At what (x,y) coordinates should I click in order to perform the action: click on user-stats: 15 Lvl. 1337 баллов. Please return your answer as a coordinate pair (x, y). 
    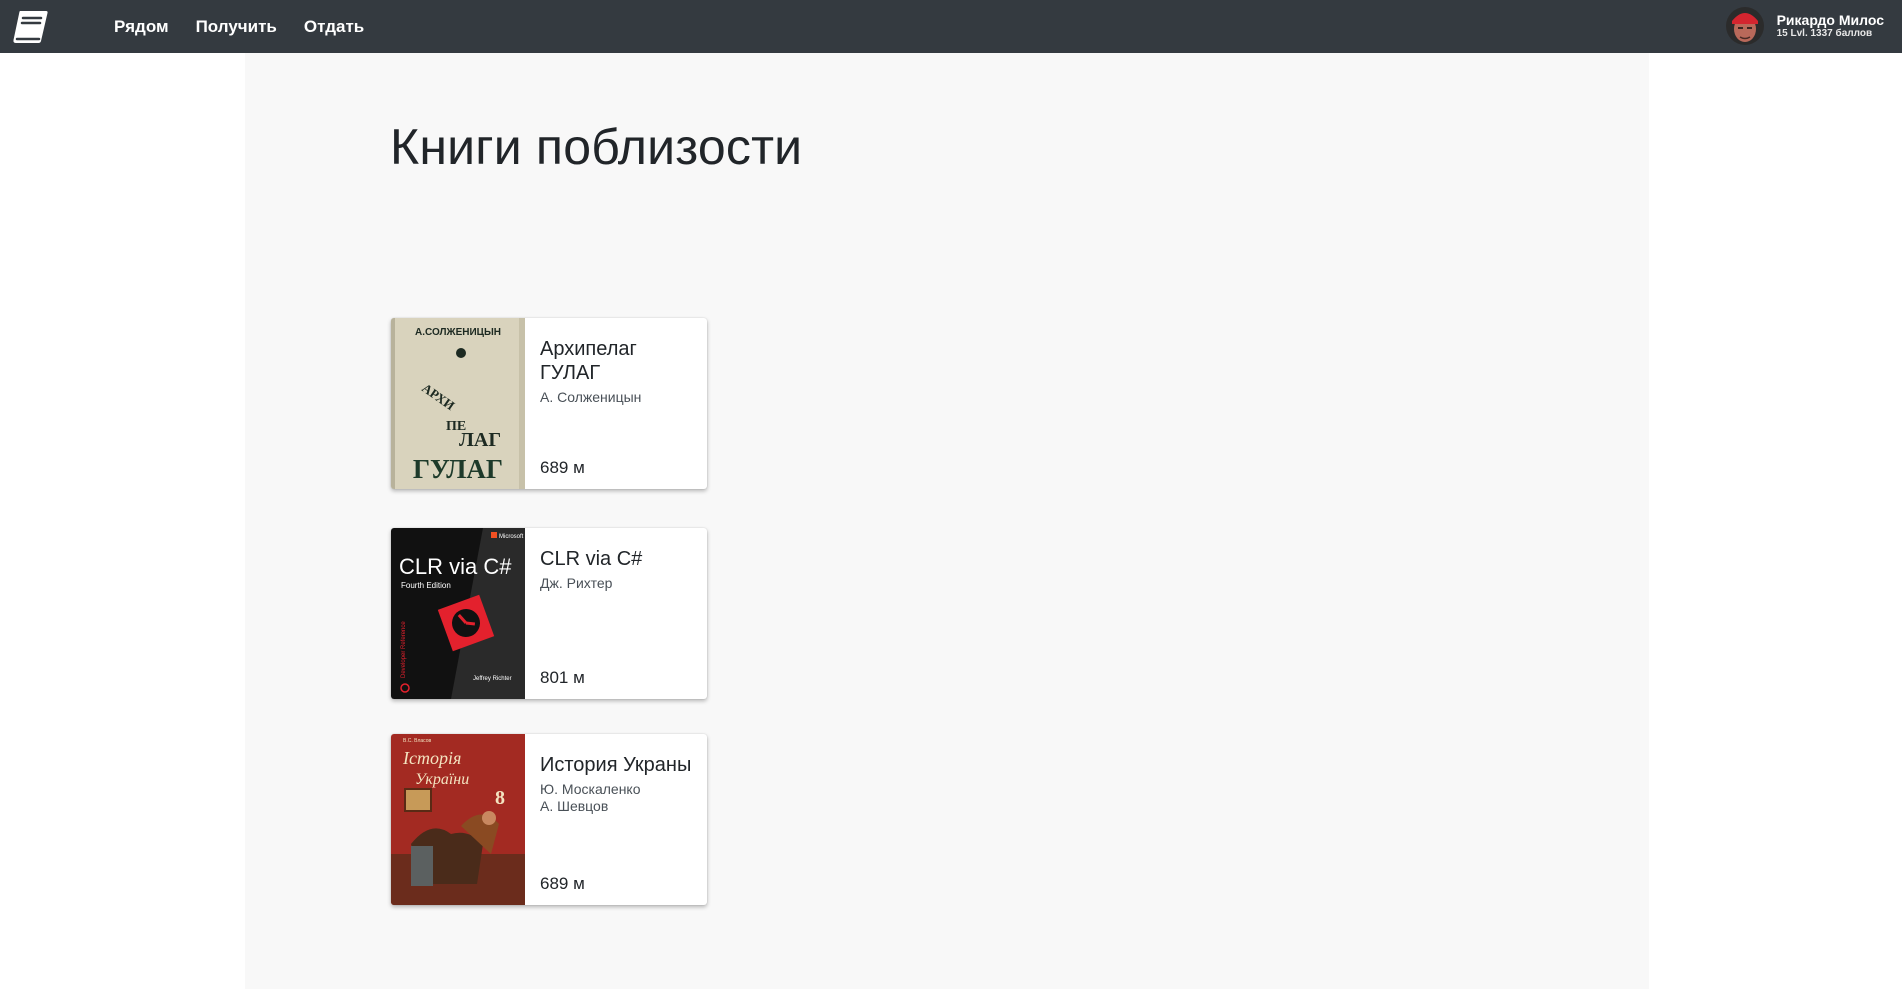
    Looking at the image, I should click on (1824, 33).